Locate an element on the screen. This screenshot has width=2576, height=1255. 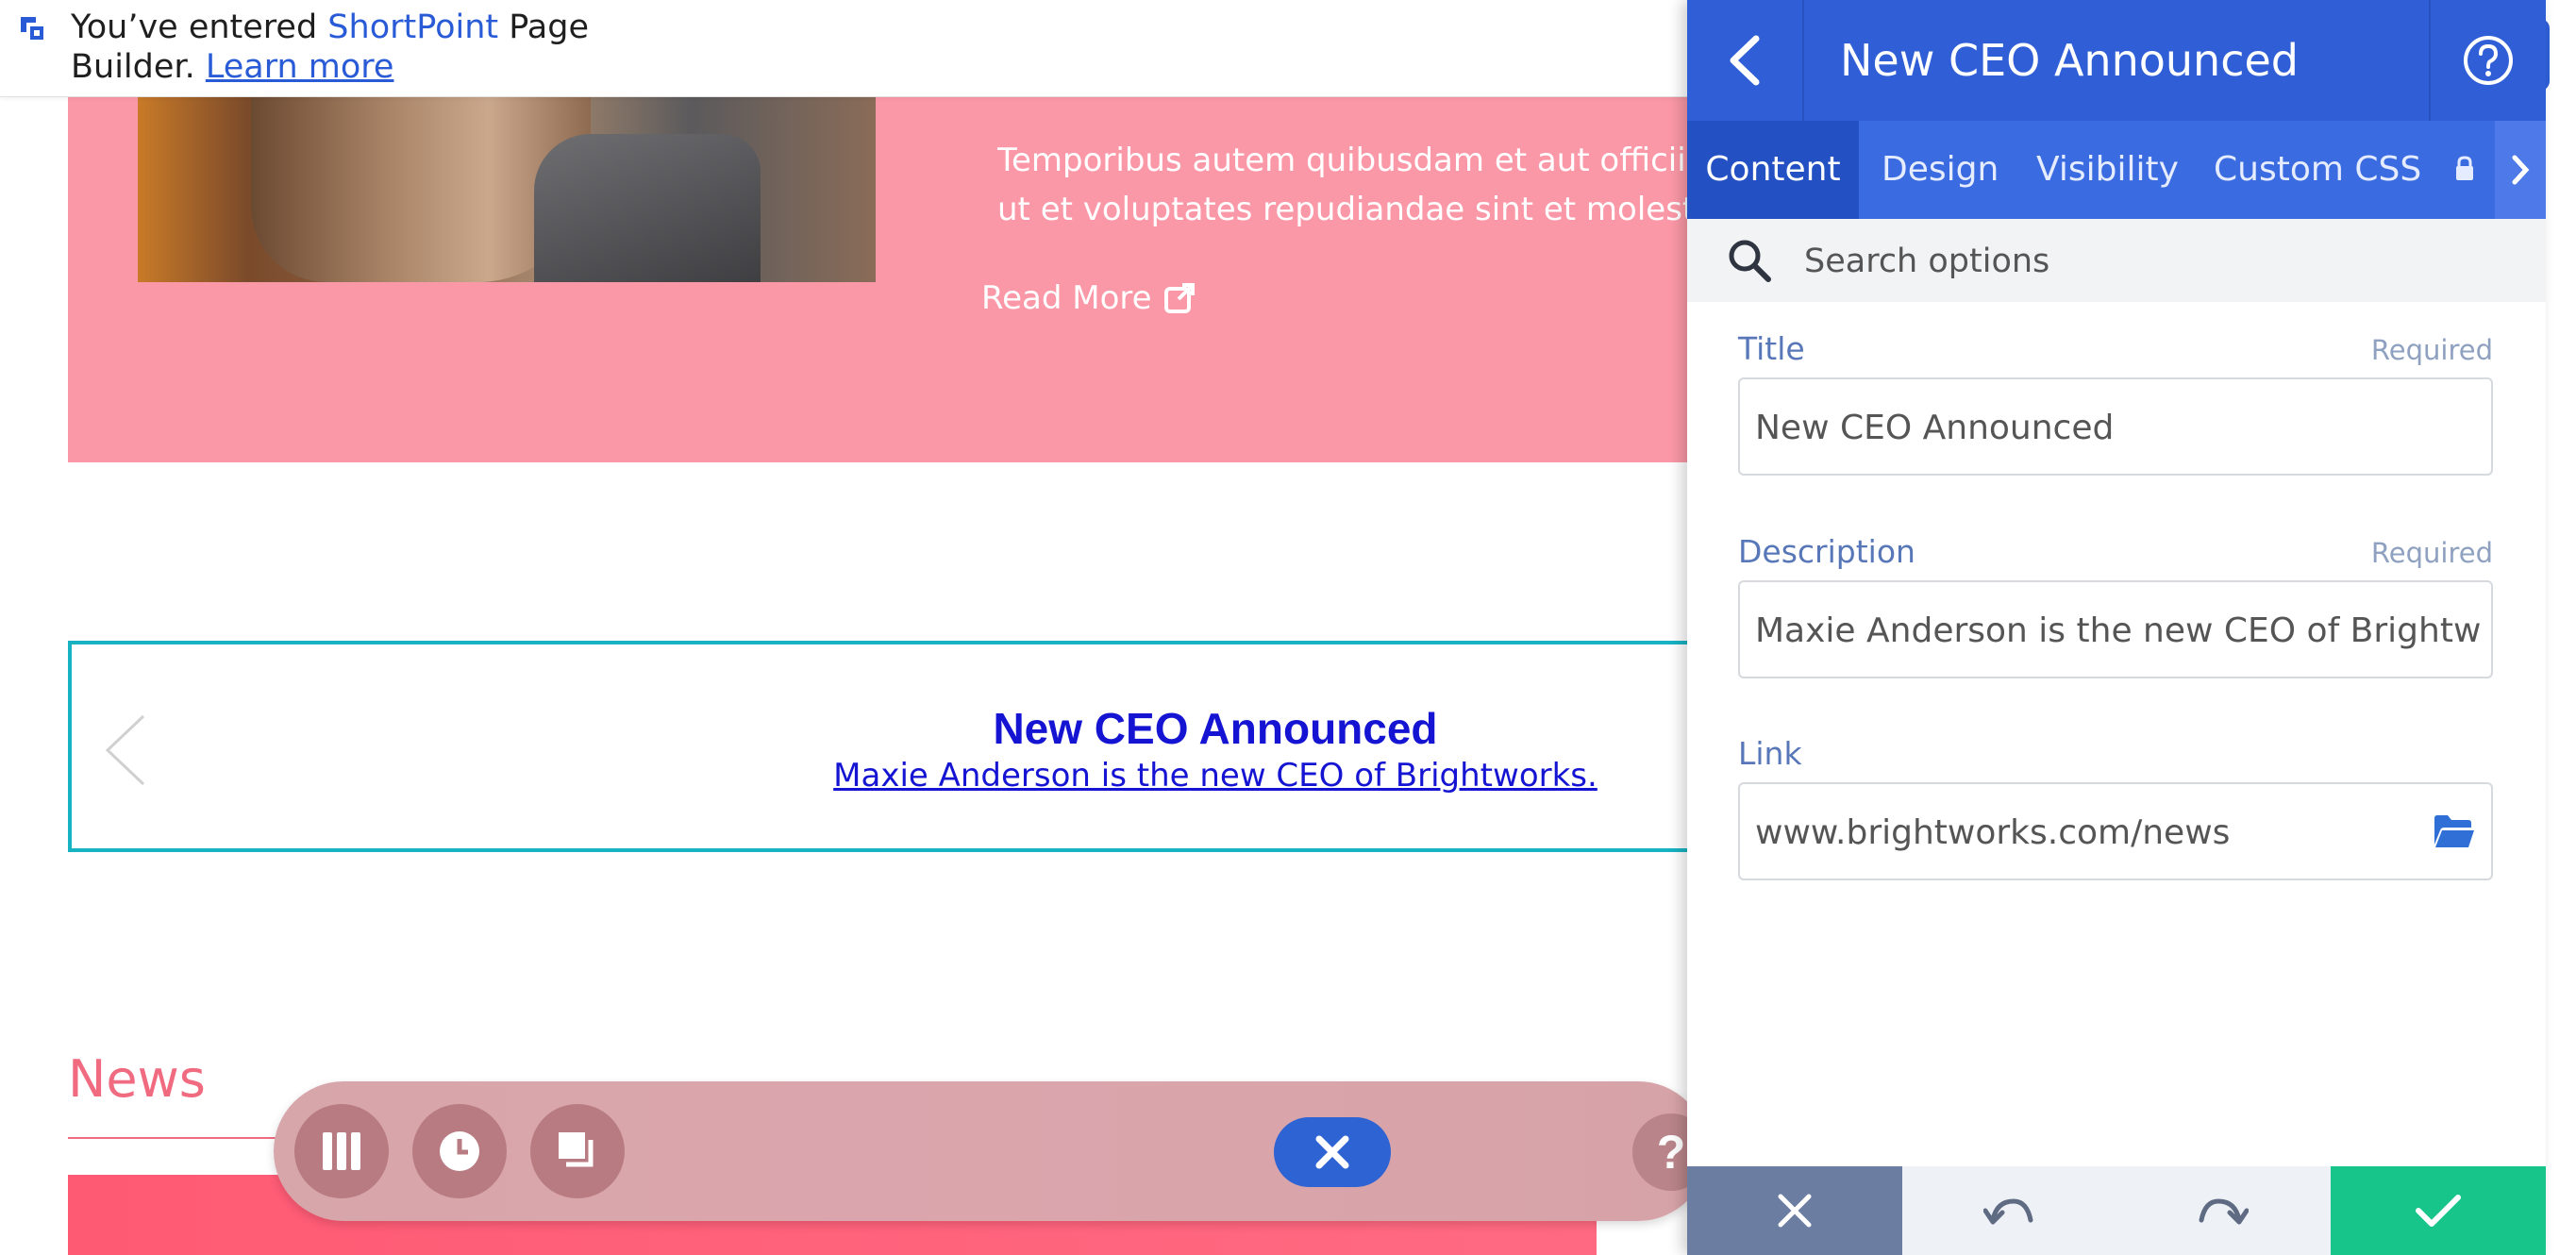
help-circle-icon is located at coordinates (2488, 60).